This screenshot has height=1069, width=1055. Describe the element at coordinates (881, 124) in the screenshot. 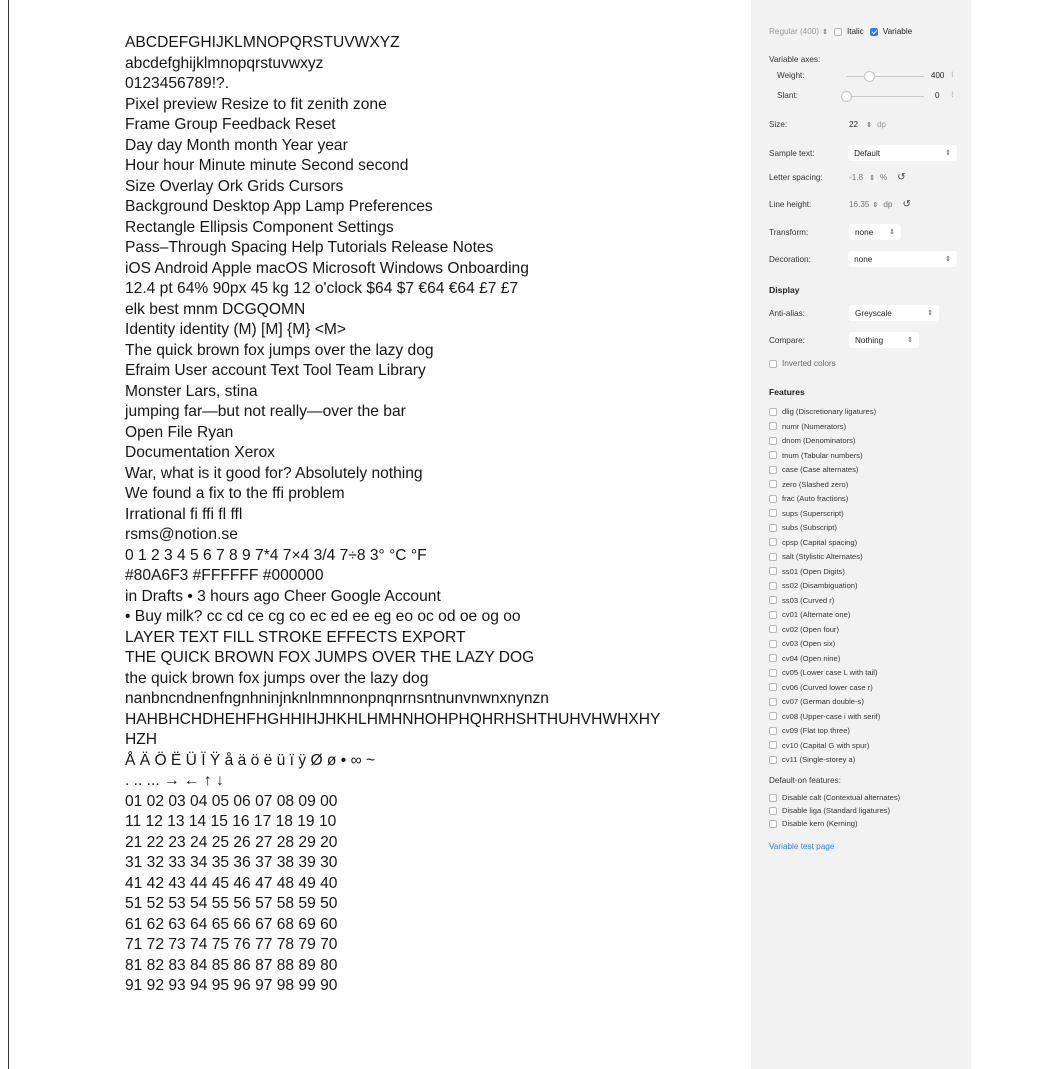

I see `size-unit: dp` at that location.